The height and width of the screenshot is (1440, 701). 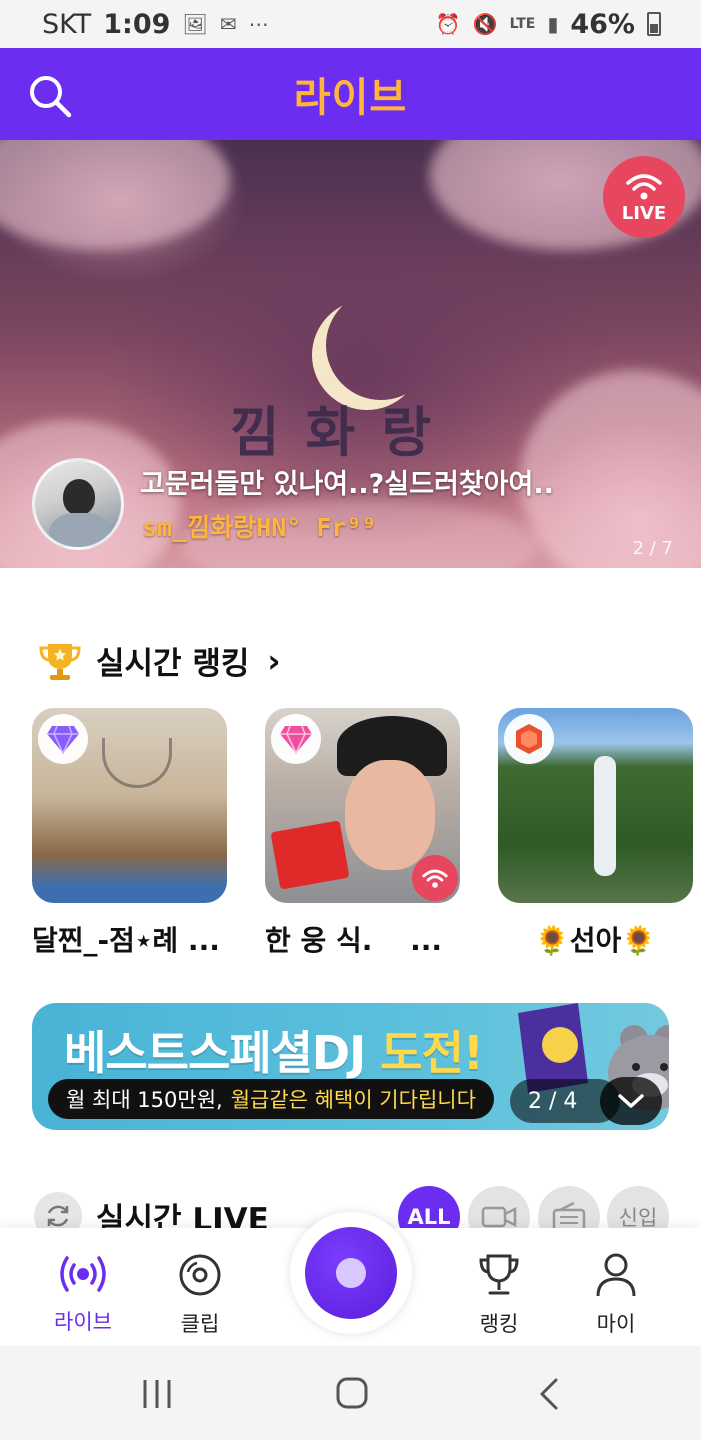 What do you see at coordinates (553, 24) in the screenshot?
I see `signal-icon: ▮` at bounding box center [553, 24].